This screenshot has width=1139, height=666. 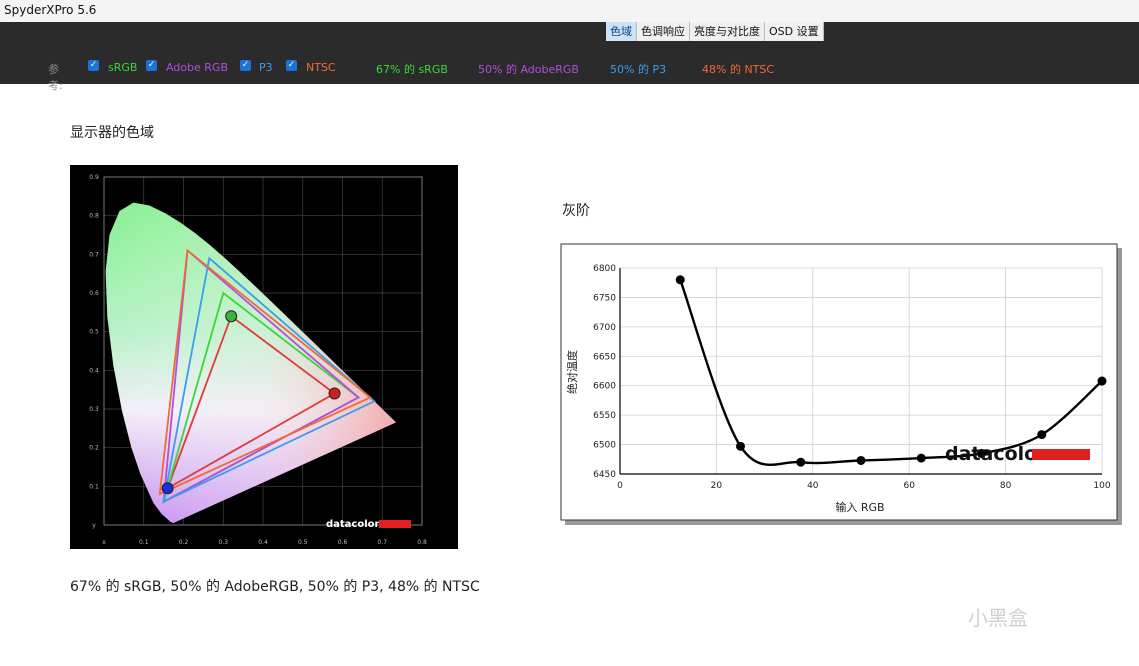 I want to click on tab-bar: 色域 色调响应 亮度与对比度 OSD 设置, so click(x=715, y=32).